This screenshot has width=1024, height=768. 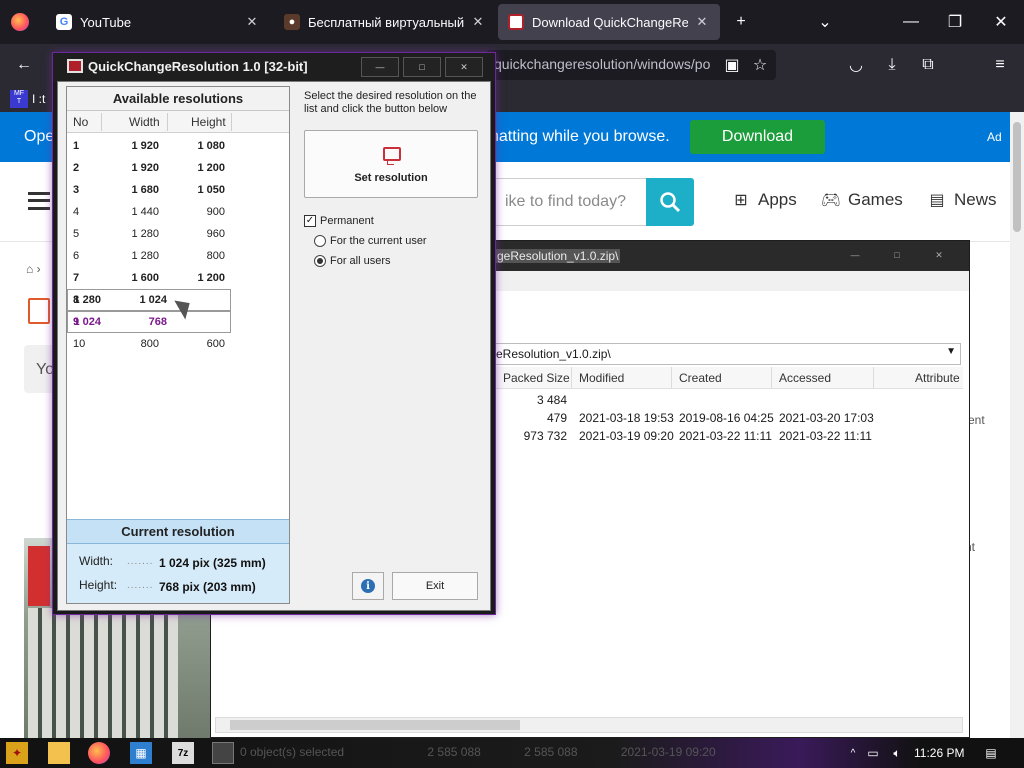 What do you see at coordinates (178, 234) in the screenshot?
I see `resolution-row: 5 1 280 960` at bounding box center [178, 234].